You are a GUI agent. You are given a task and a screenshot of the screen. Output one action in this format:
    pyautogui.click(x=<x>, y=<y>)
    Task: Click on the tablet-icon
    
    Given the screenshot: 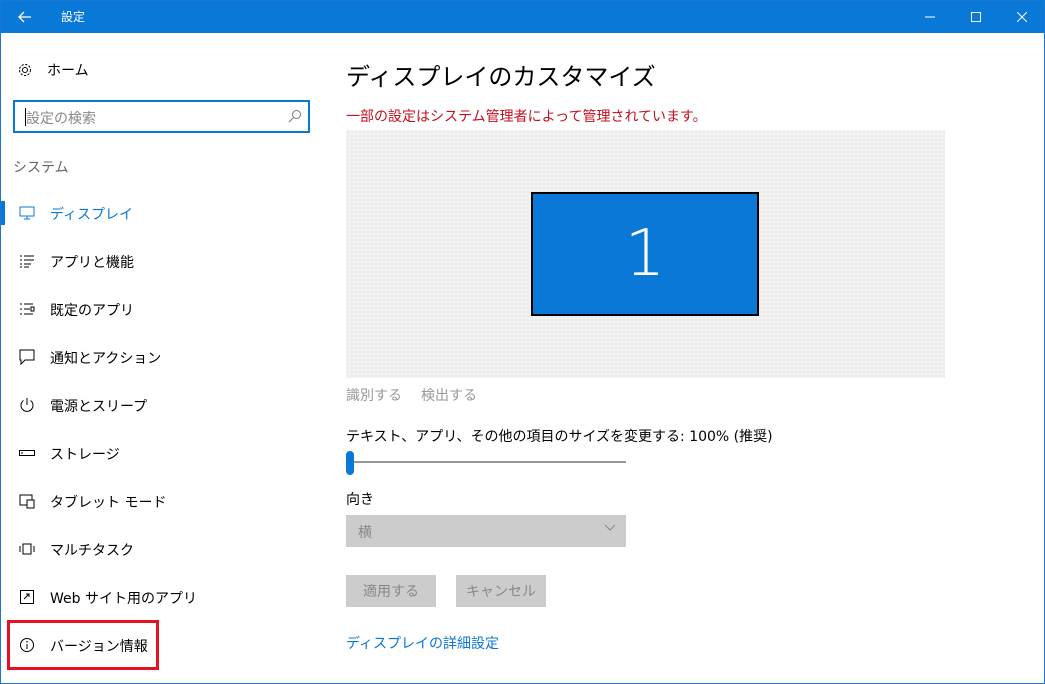 What is the action you would take?
    pyautogui.click(x=27, y=501)
    